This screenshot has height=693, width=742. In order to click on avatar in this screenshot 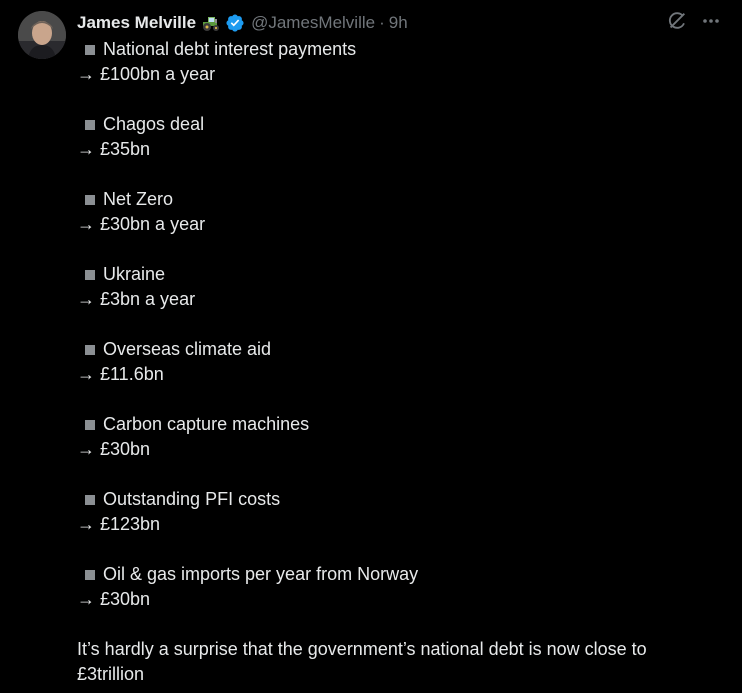, I will do `click(42, 35)`.